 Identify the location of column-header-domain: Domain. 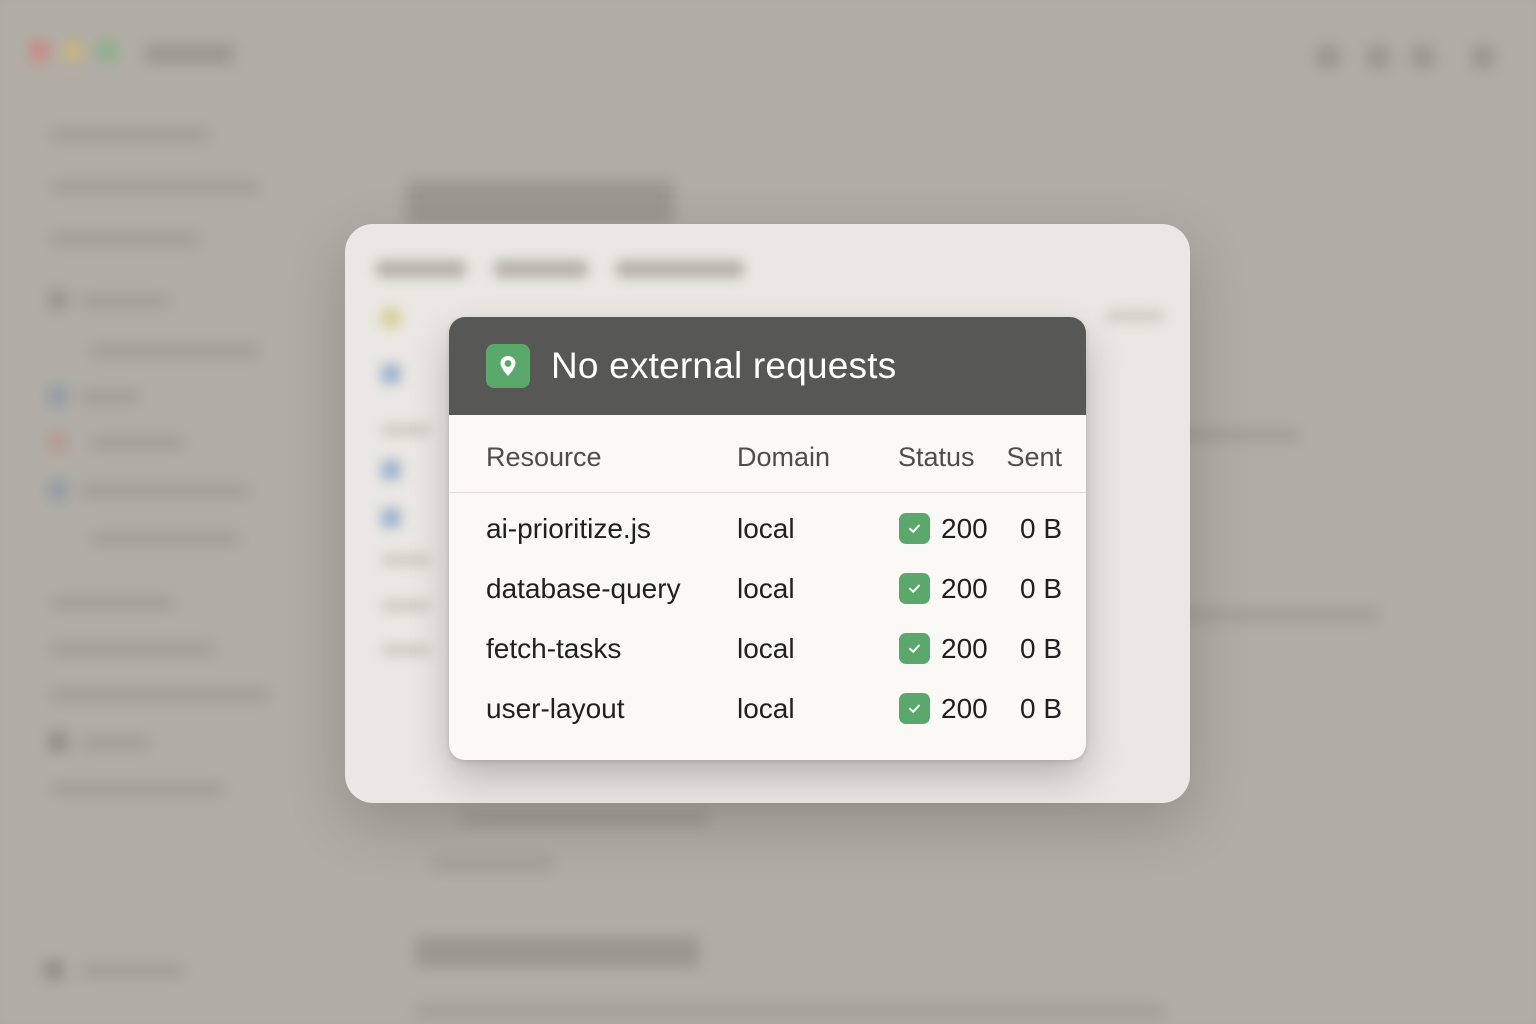
(784, 457).